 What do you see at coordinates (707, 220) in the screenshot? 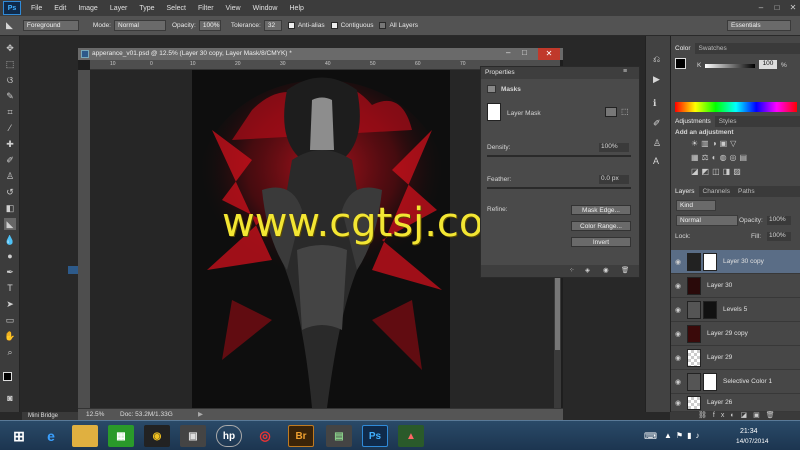
I see `blend-mode-select: Normal` at bounding box center [707, 220].